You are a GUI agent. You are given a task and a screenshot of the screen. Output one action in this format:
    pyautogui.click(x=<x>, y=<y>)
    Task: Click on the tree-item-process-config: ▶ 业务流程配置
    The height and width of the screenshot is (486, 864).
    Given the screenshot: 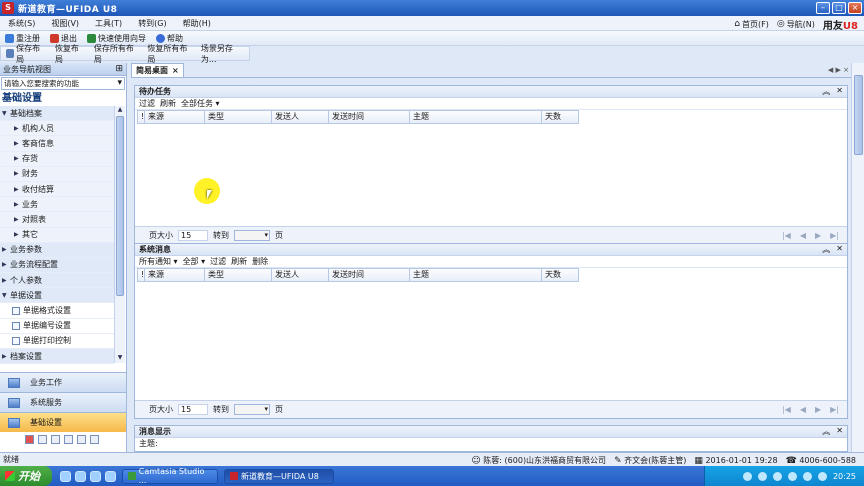 What is the action you would take?
    pyautogui.click(x=57, y=265)
    